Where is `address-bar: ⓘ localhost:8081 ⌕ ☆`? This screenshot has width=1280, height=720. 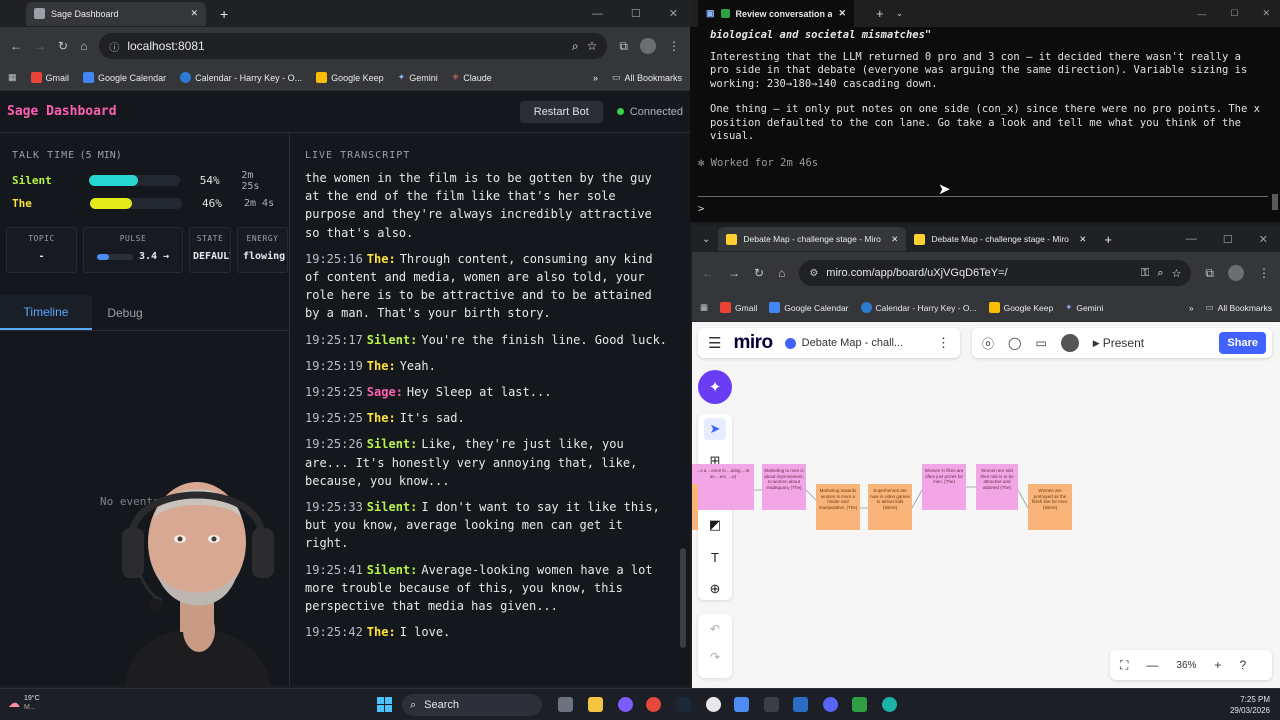 address-bar: ⓘ localhost:8081 ⌕ ☆ is located at coordinates (353, 46).